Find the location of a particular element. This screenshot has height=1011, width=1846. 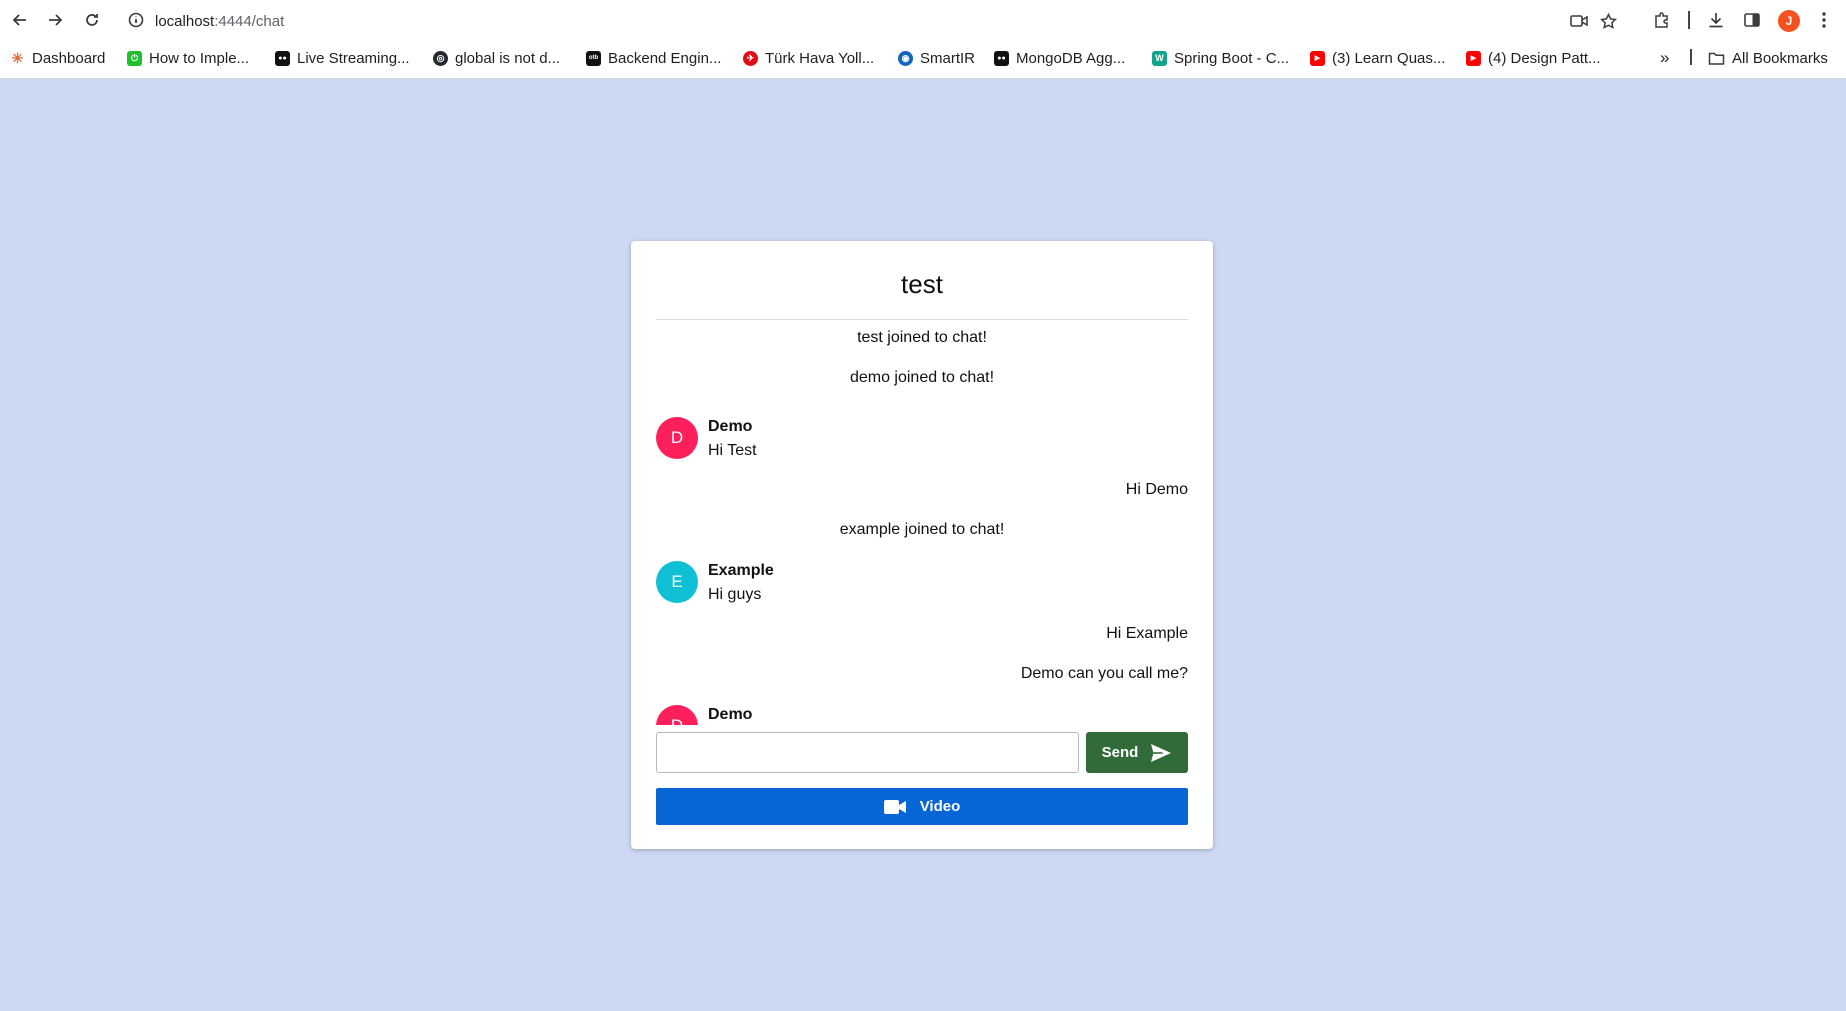

info-icon is located at coordinates (136, 20).